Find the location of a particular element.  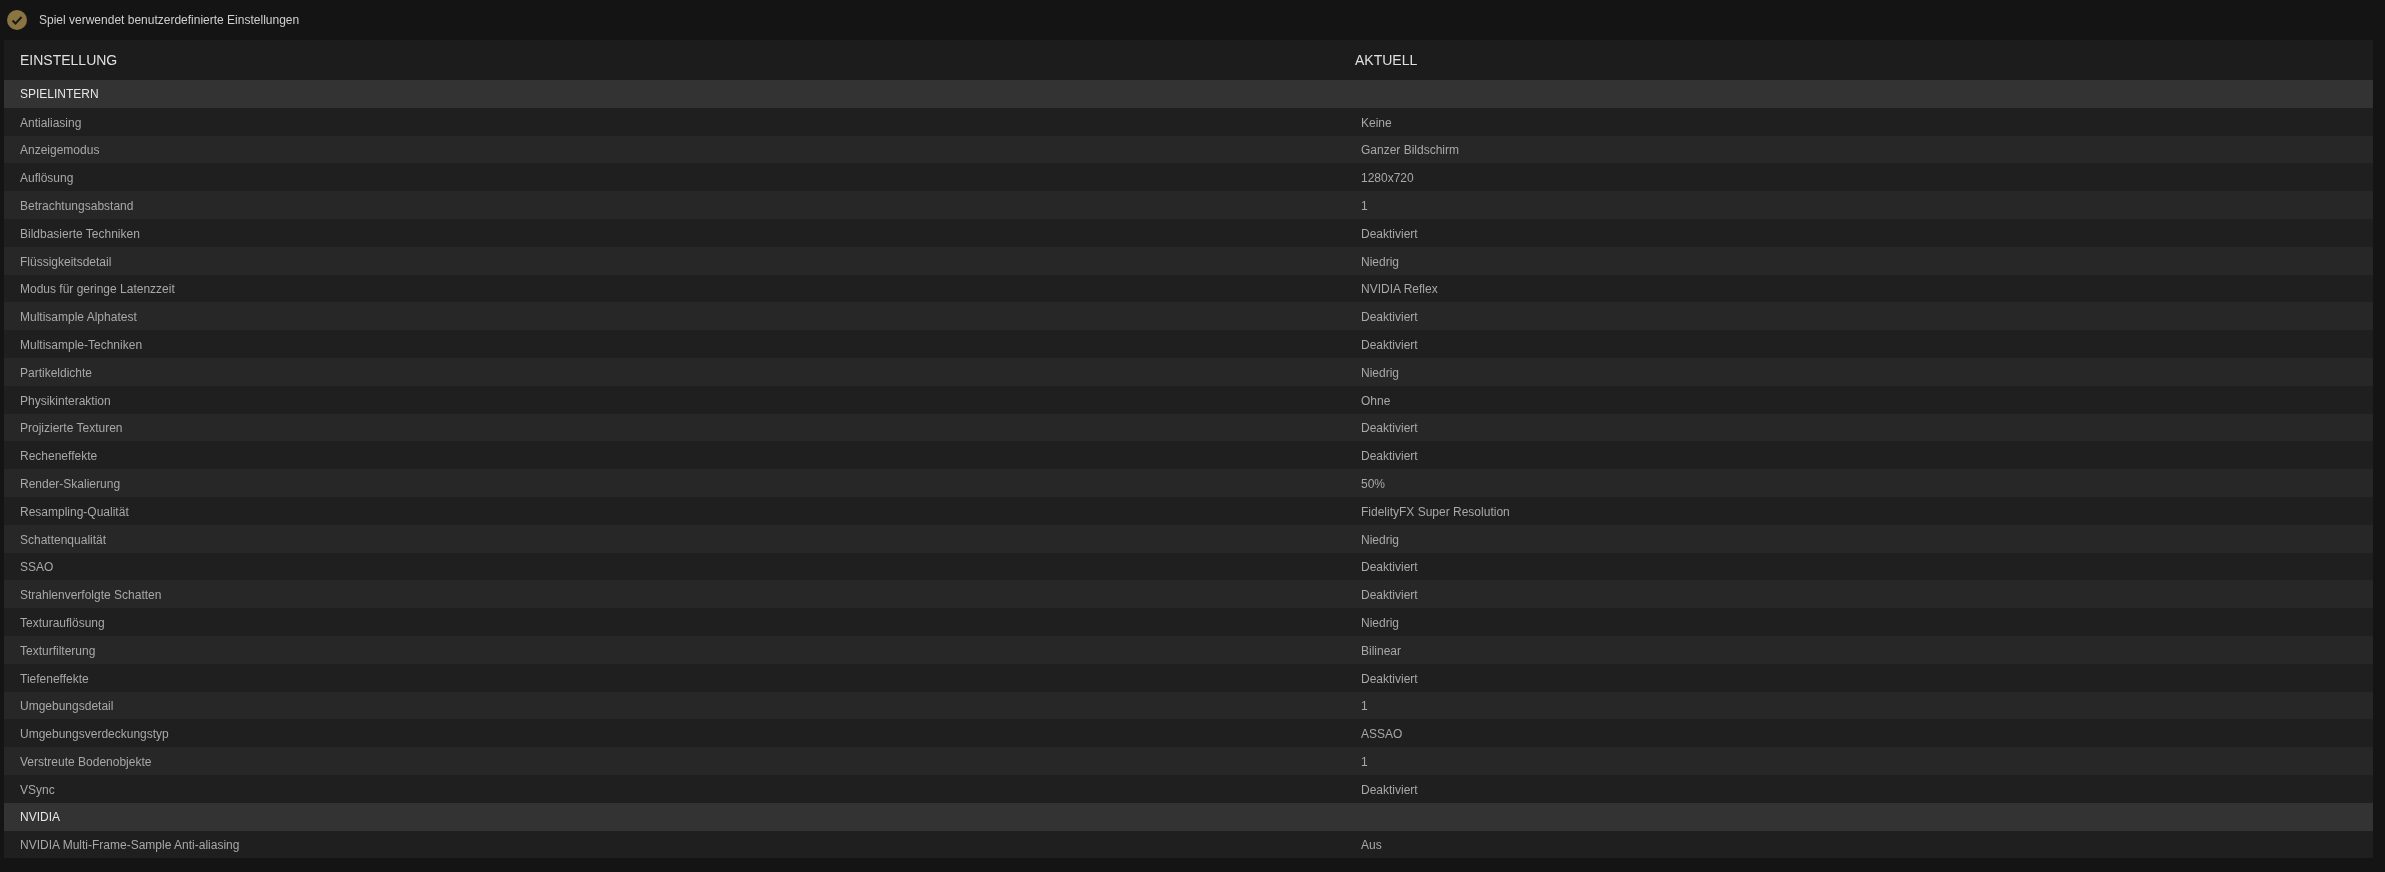

setting-name: Texturfilterung is located at coordinates (58, 650).